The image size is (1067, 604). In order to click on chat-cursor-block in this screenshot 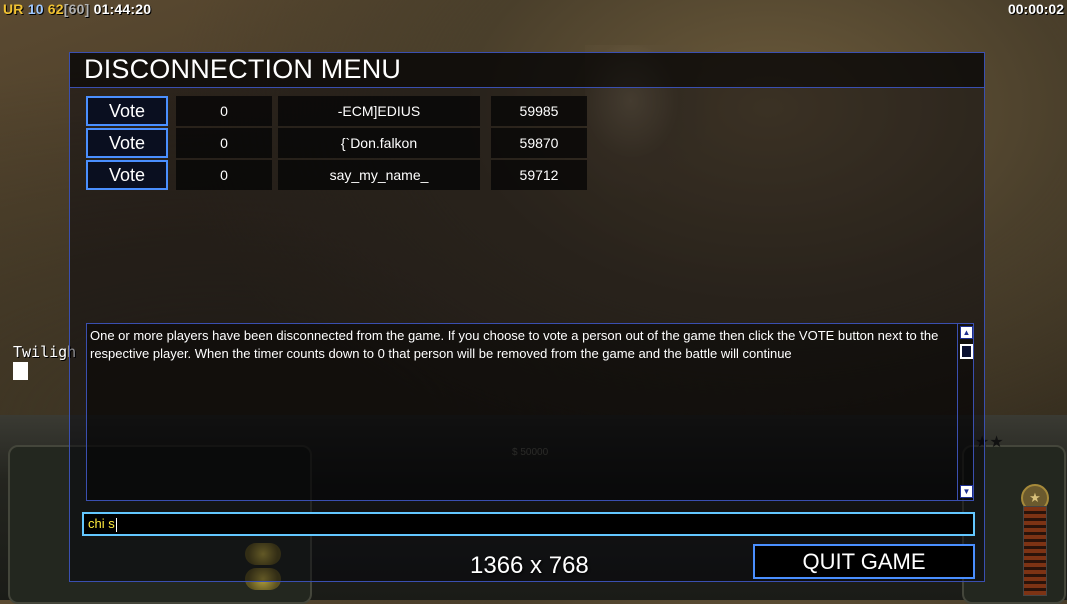, I will do `click(20, 371)`.